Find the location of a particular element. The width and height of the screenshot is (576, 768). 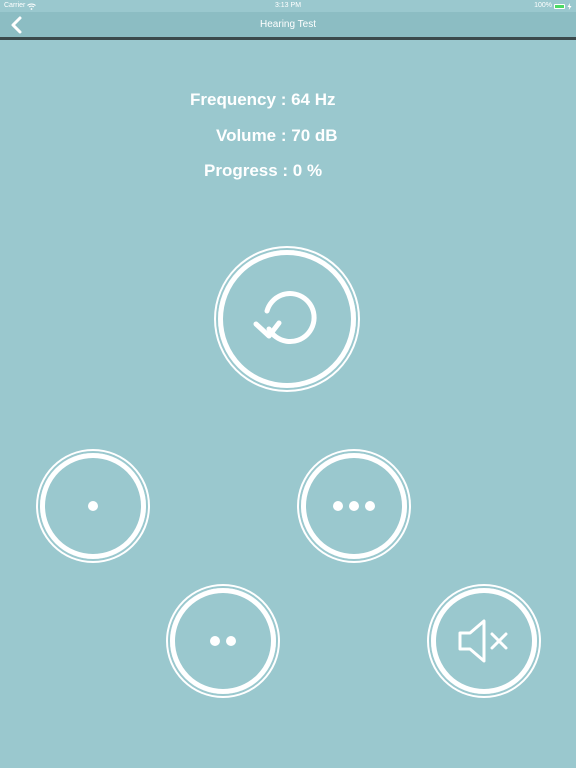

status-bar: Carrier 3:13 PM 100% is located at coordinates (288, 6).